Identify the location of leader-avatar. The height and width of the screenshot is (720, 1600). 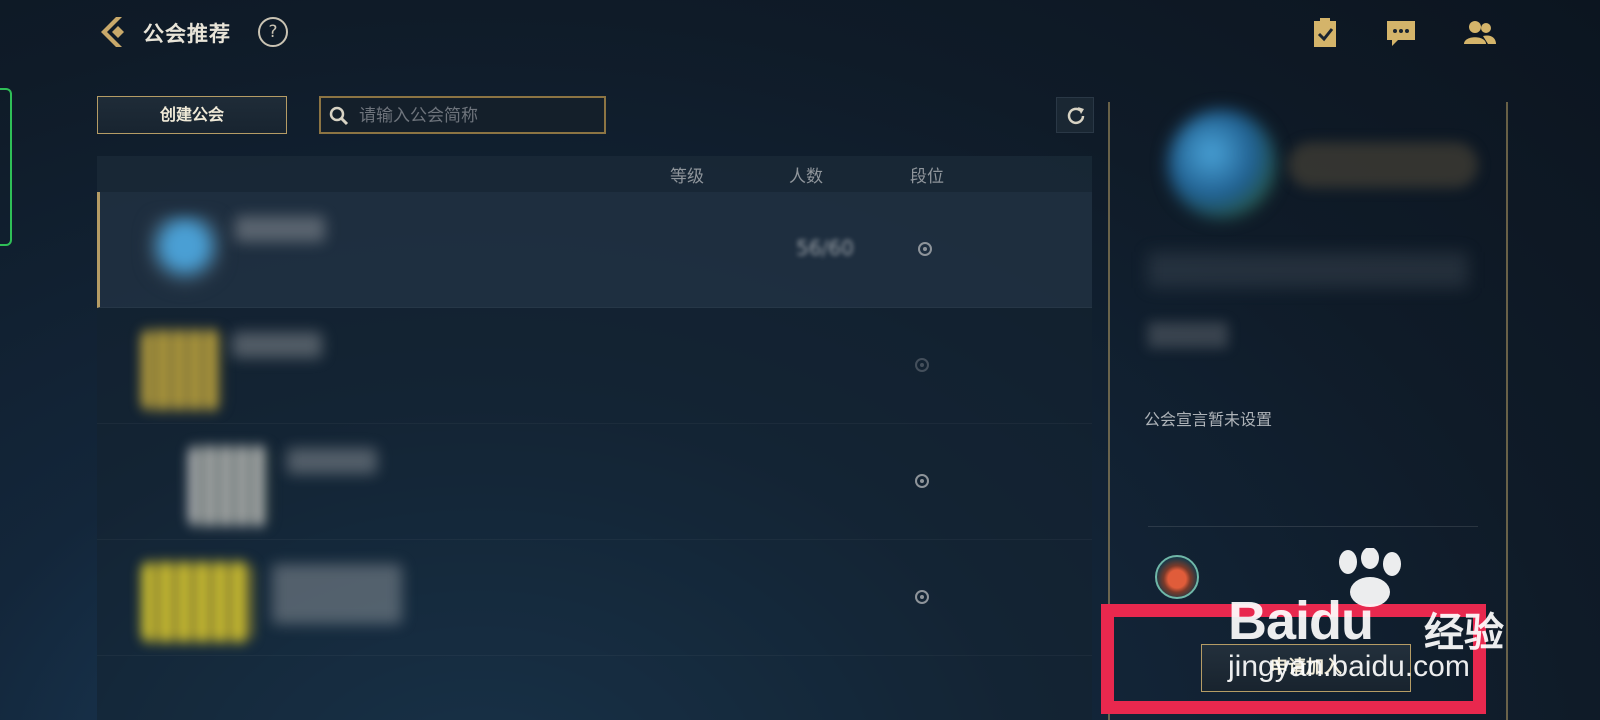
(1177, 577).